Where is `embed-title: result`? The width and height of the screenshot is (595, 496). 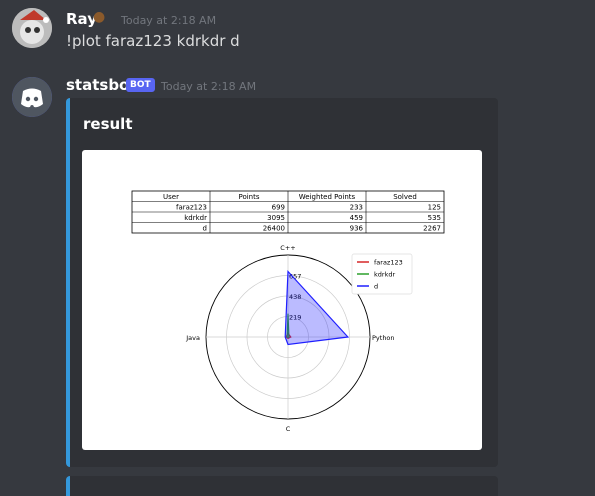 embed-title: result is located at coordinates (108, 124).